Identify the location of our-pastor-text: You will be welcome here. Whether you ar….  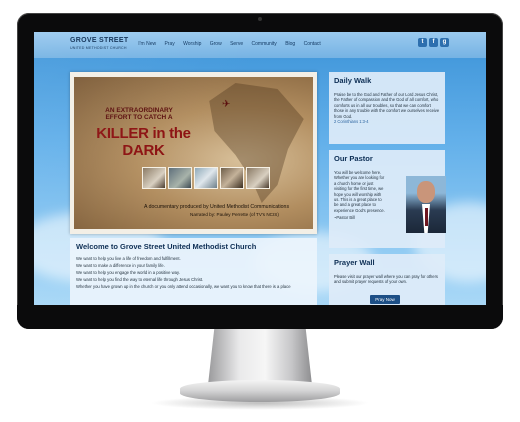
(369, 195).